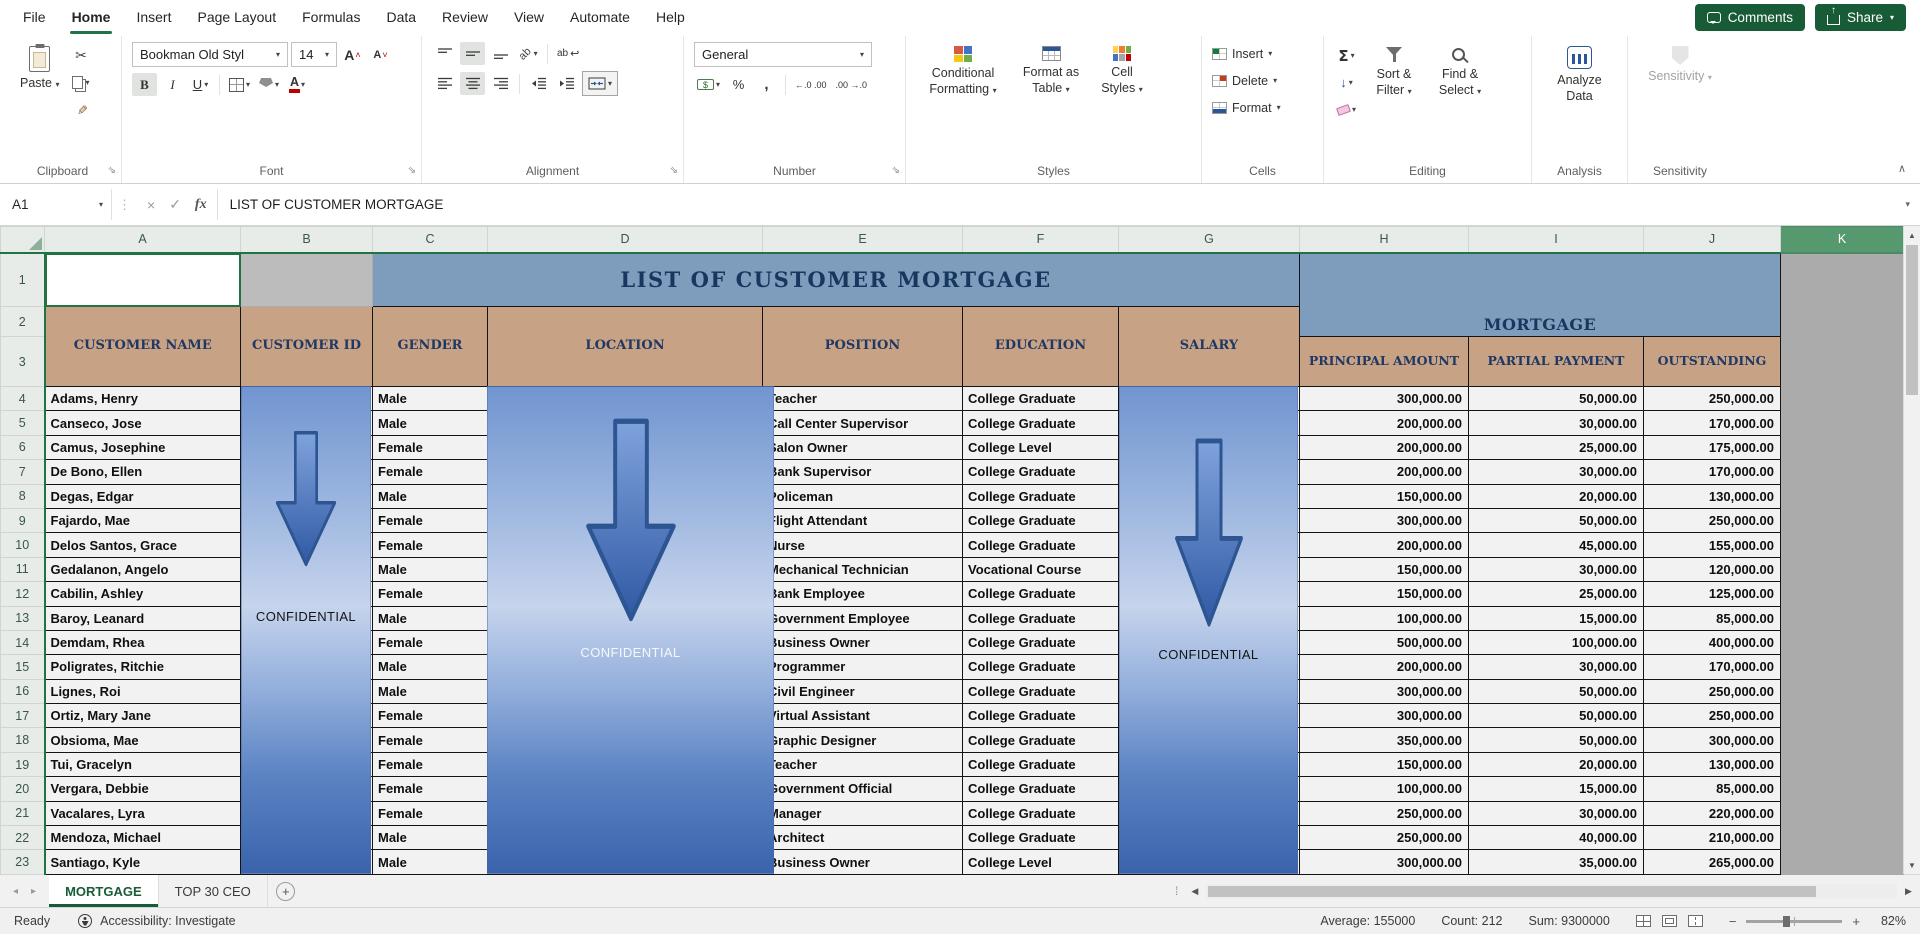 The width and height of the screenshot is (1920, 934). What do you see at coordinates (142, 642) in the screenshot?
I see `cell-name-14: Demdam, Rhea` at bounding box center [142, 642].